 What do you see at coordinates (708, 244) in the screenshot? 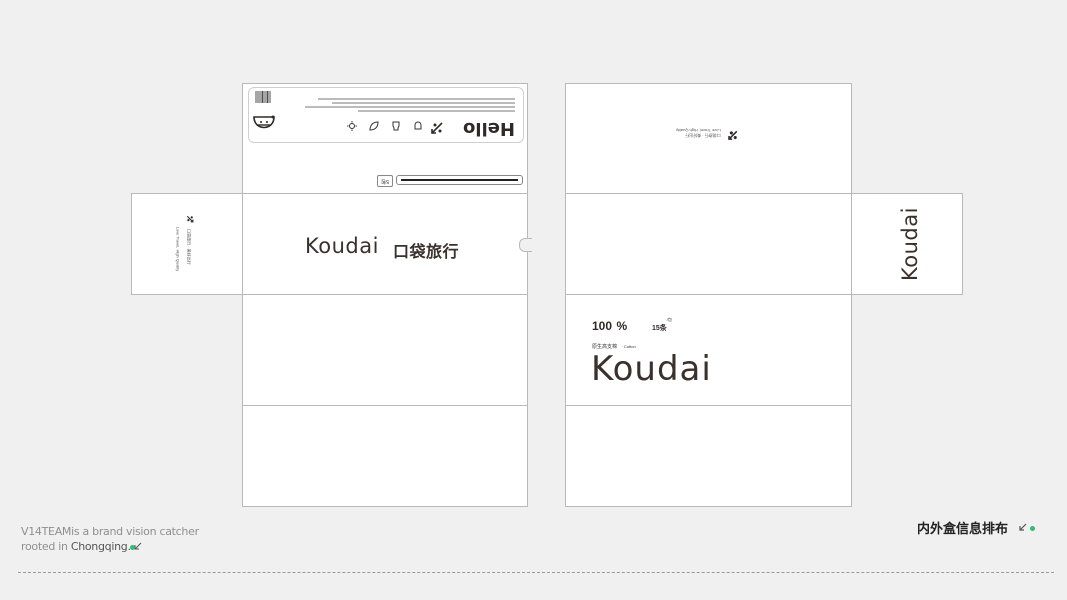
I see `right-front-panel` at bounding box center [708, 244].